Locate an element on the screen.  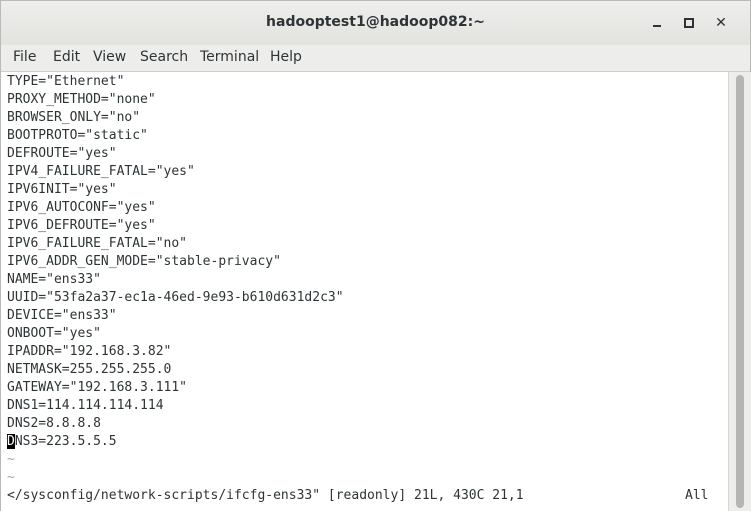
terminal-line: DEFROUTE="yes" is located at coordinates (62, 153).